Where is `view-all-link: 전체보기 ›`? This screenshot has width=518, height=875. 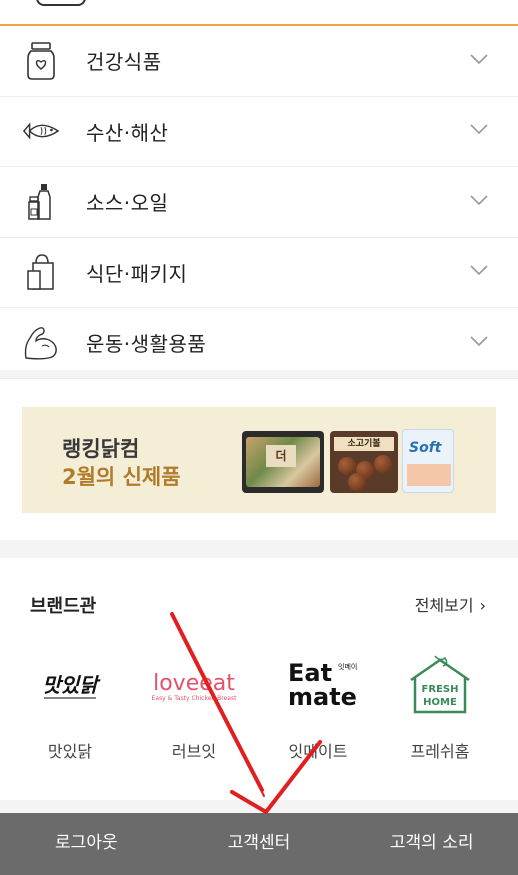 view-all-link: 전체보기 › is located at coordinates (450, 604).